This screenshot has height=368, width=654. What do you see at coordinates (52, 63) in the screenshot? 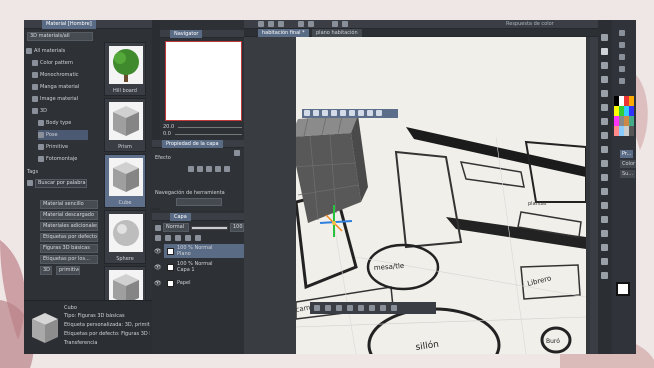
I see `tree-item: Color pattern` at bounding box center [52, 63].